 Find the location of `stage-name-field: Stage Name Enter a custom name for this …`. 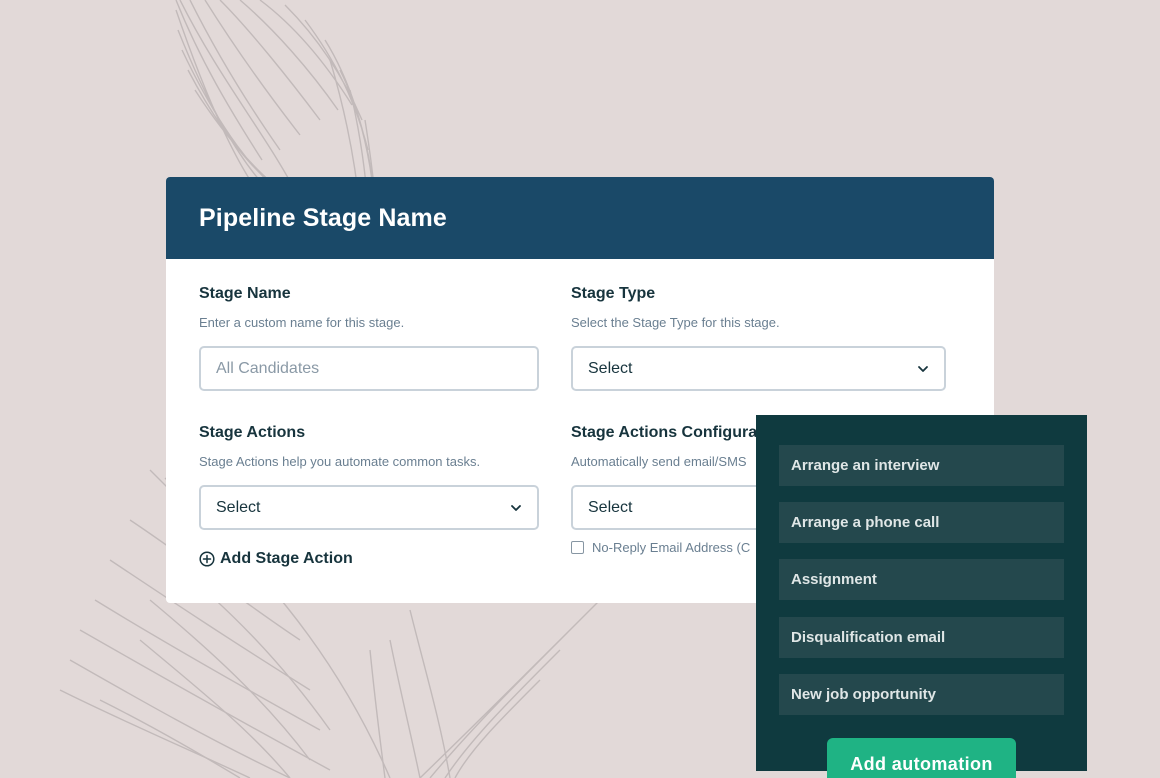

stage-name-field: Stage Name Enter a custom name for this … is located at coordinates (301, 307).